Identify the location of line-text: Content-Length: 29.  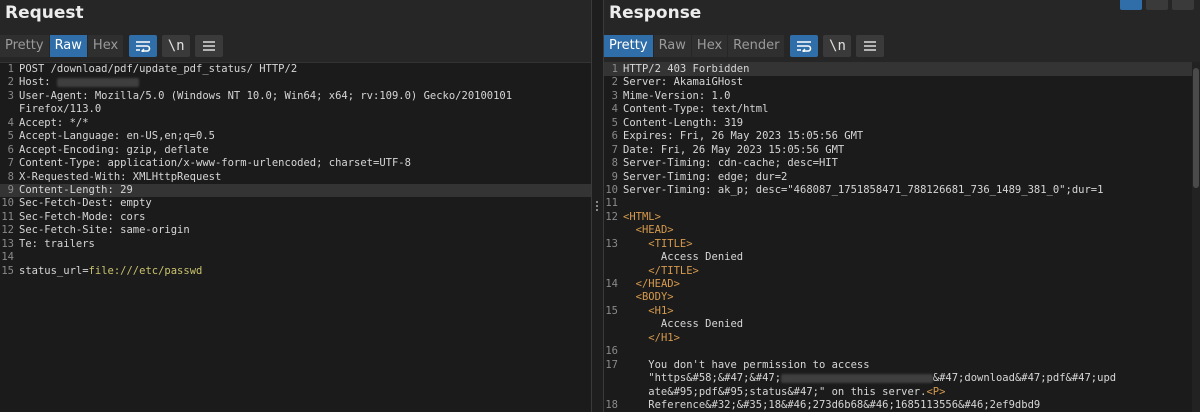
(76, 190).